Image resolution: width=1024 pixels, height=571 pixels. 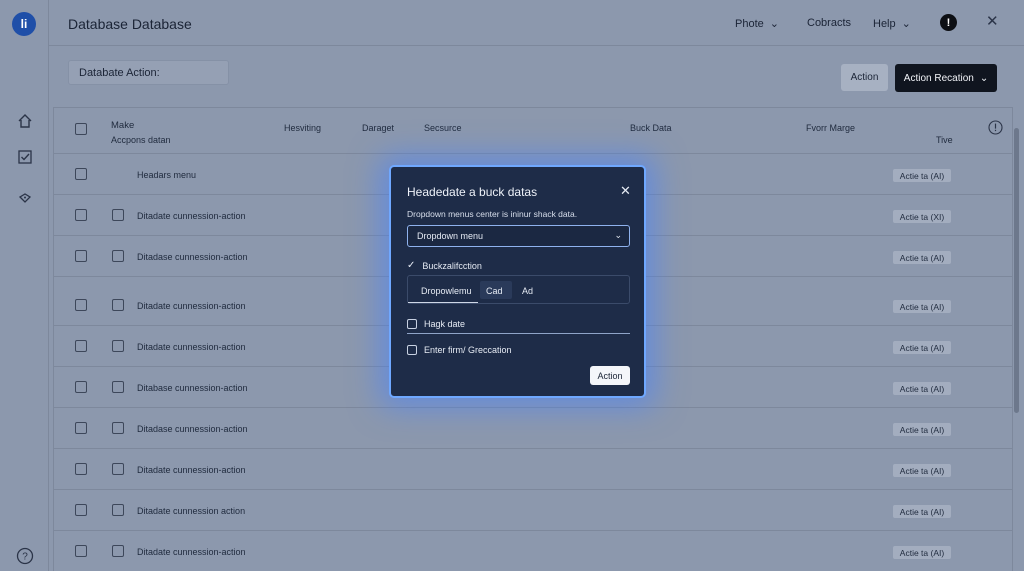 What do you see at coordinates (518, 333) in the screenshot?
I see `modal-divider` at bounding box center [518, 333].